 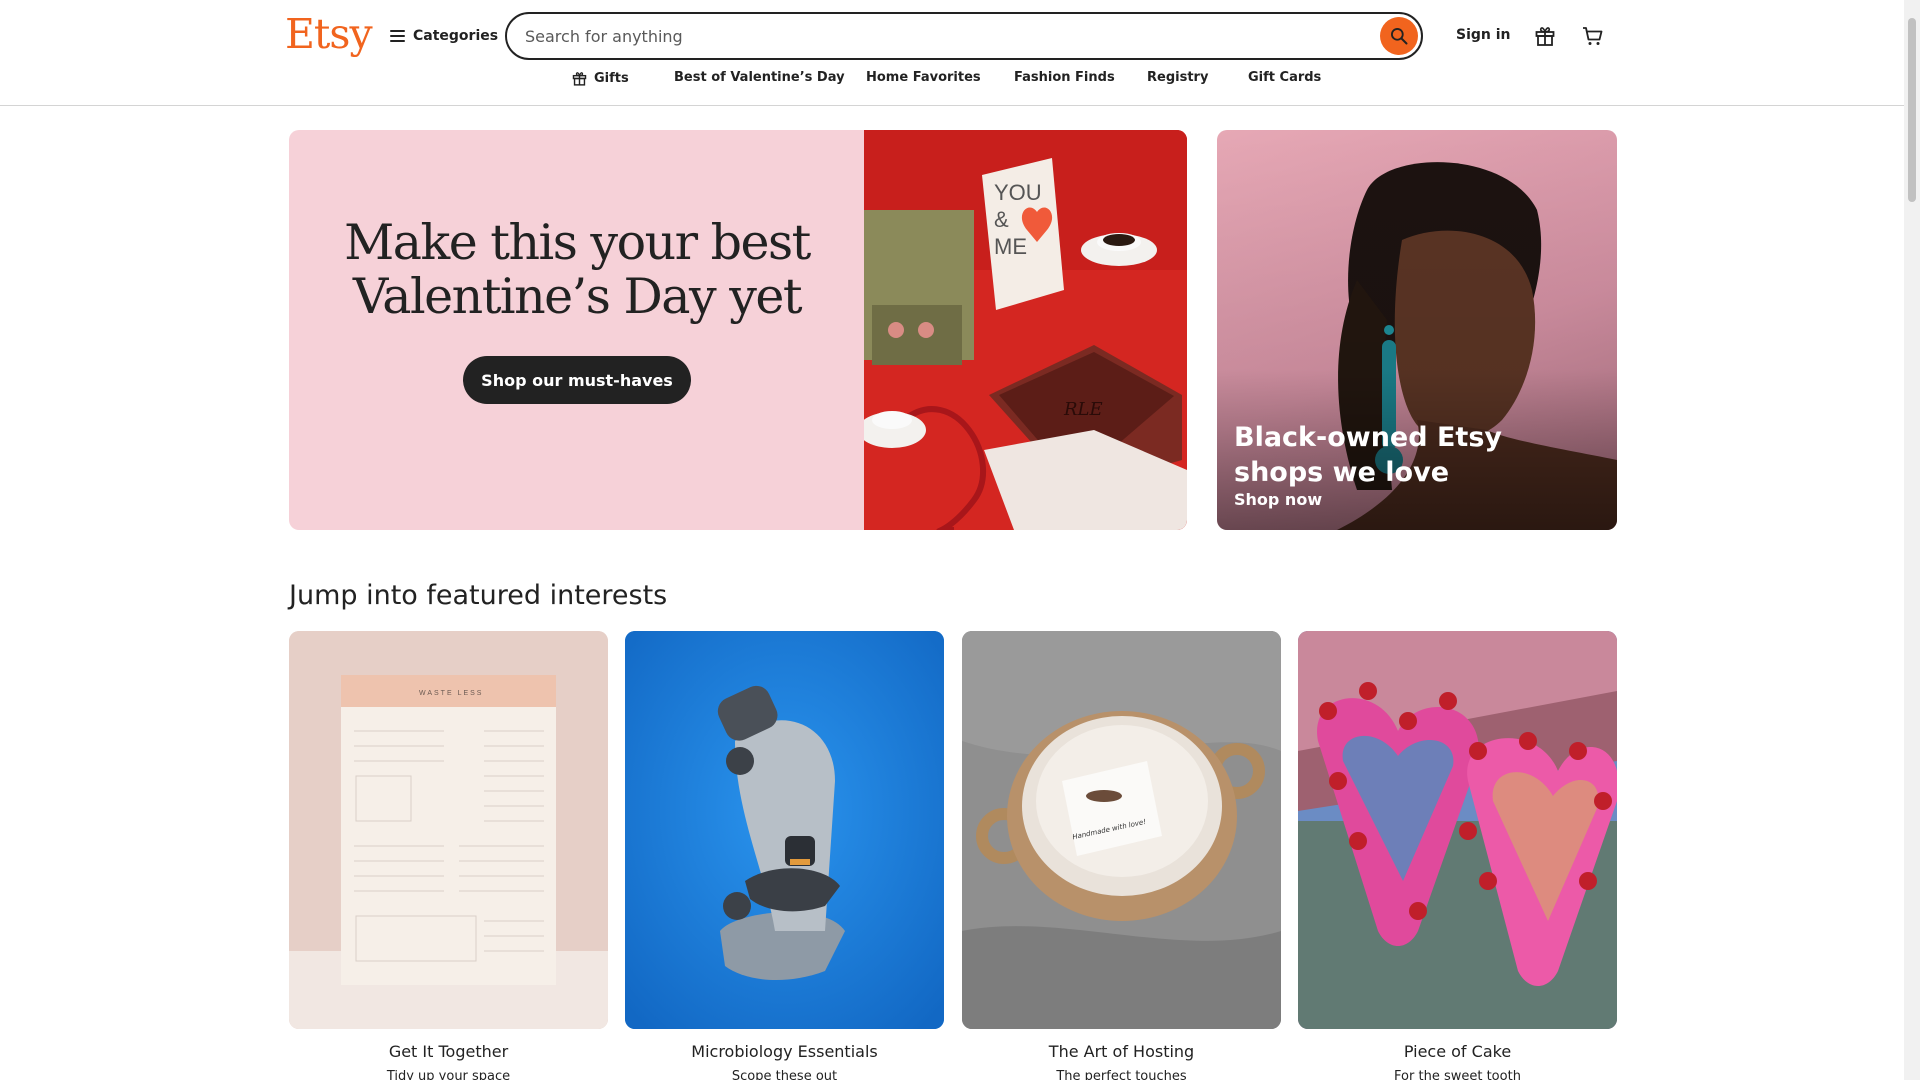 What do you see at coordinates (1457, 1074) in the screenshot?
I see `card-subtitle: For the sweet tooth` at bounding box center [1457, 1074].